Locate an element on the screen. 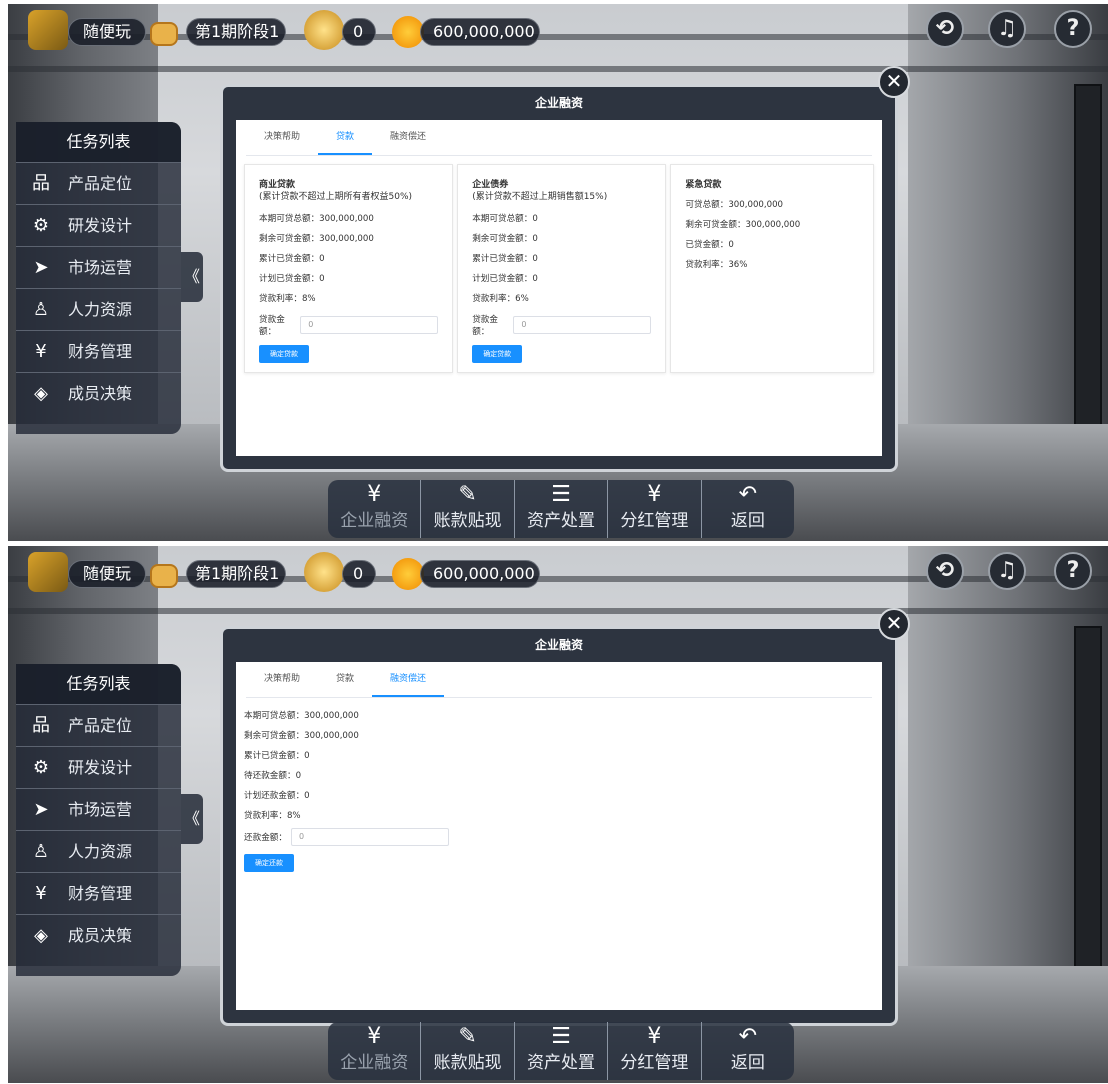  confirm-bond-button: 确定贷款 is located at coordinates (497, 354).